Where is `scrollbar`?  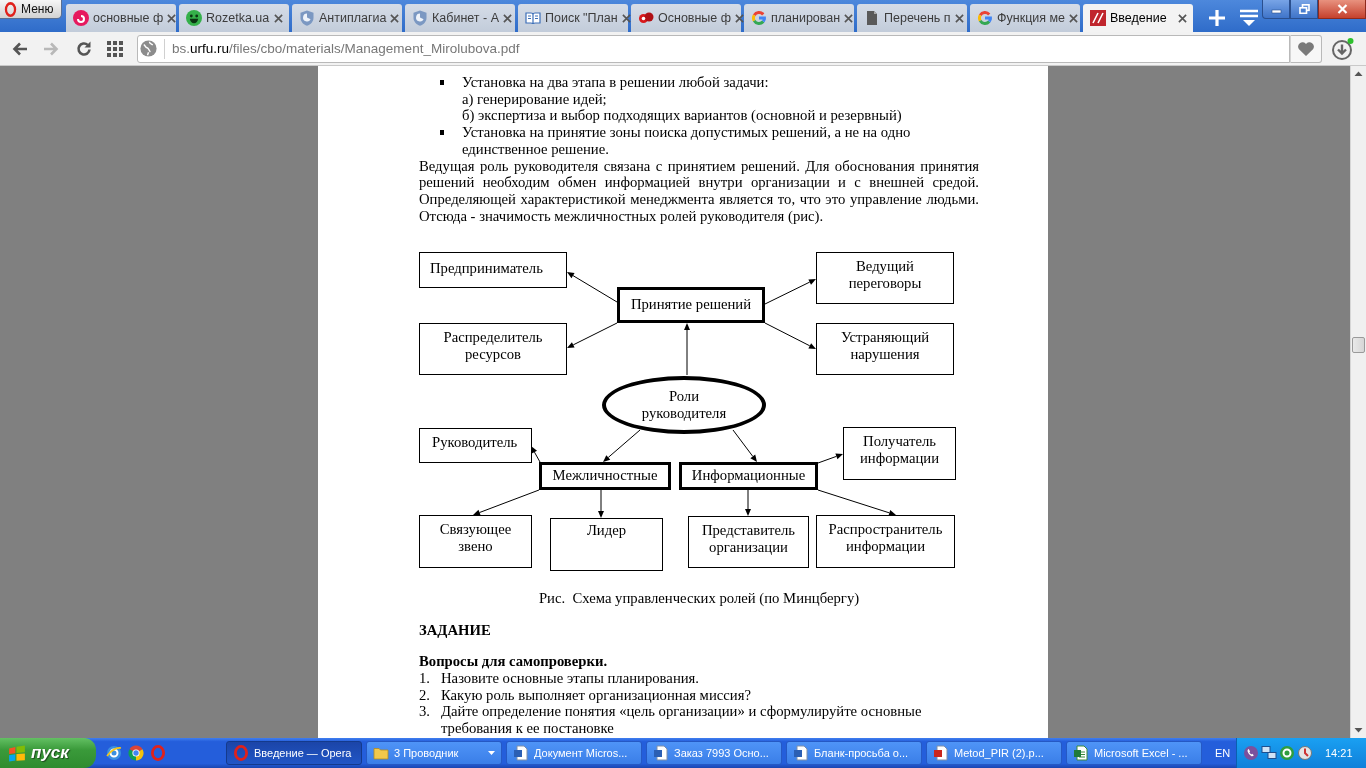
scrollbar is located at coordinates (1358, 402).